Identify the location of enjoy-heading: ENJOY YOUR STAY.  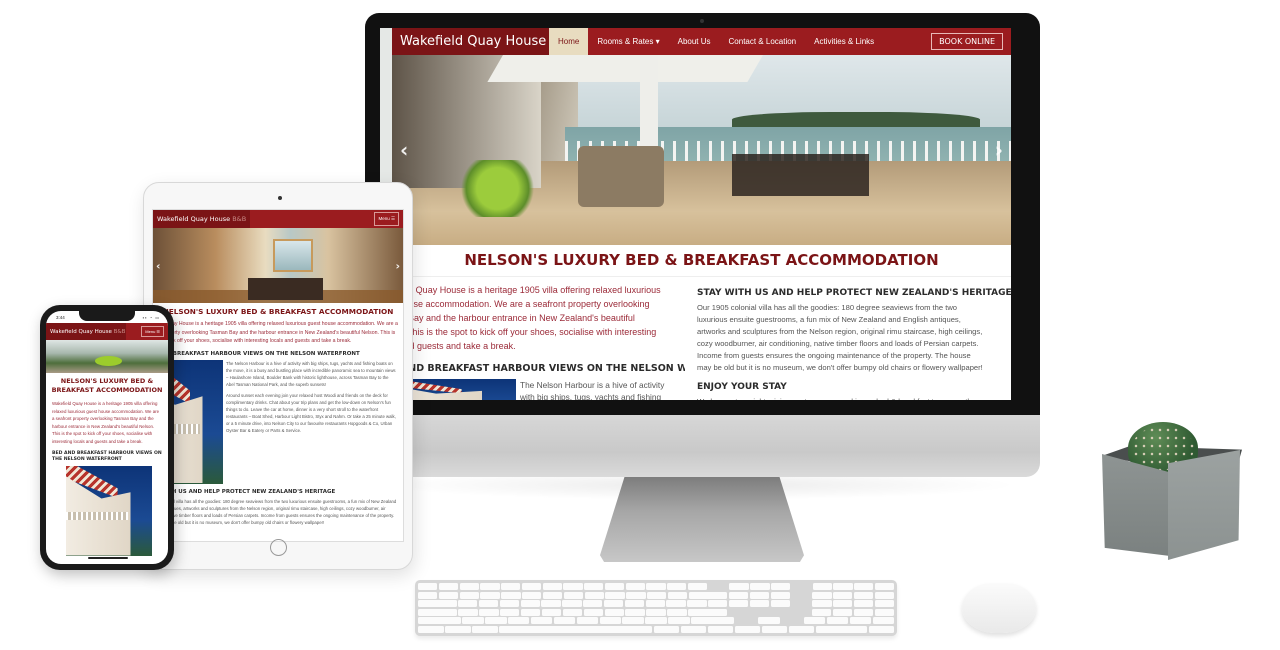
(742, 387).